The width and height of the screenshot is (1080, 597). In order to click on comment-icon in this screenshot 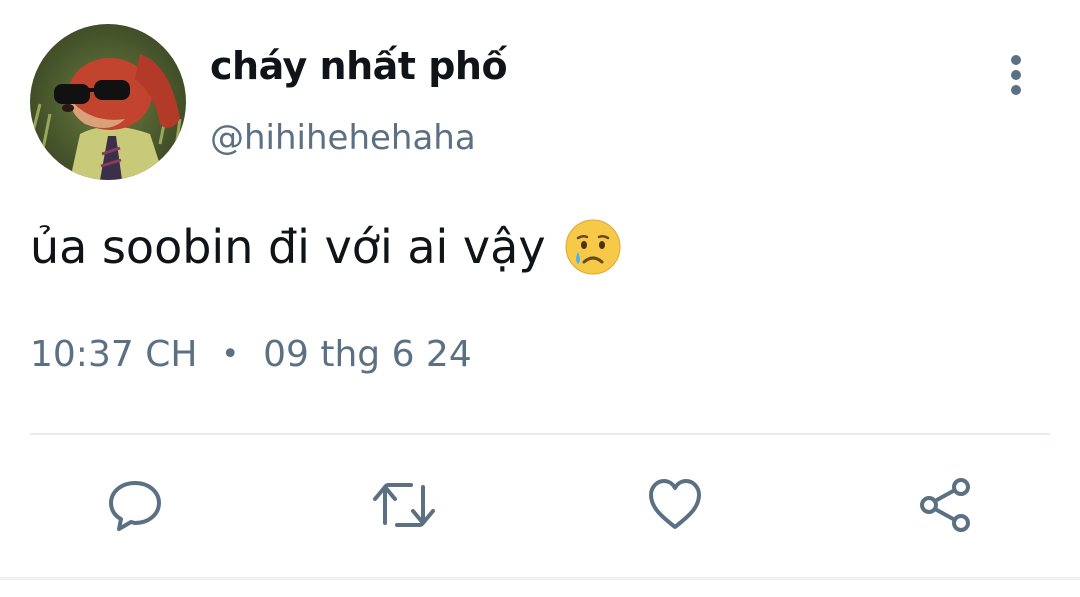, I will do `click(135, 506)`.